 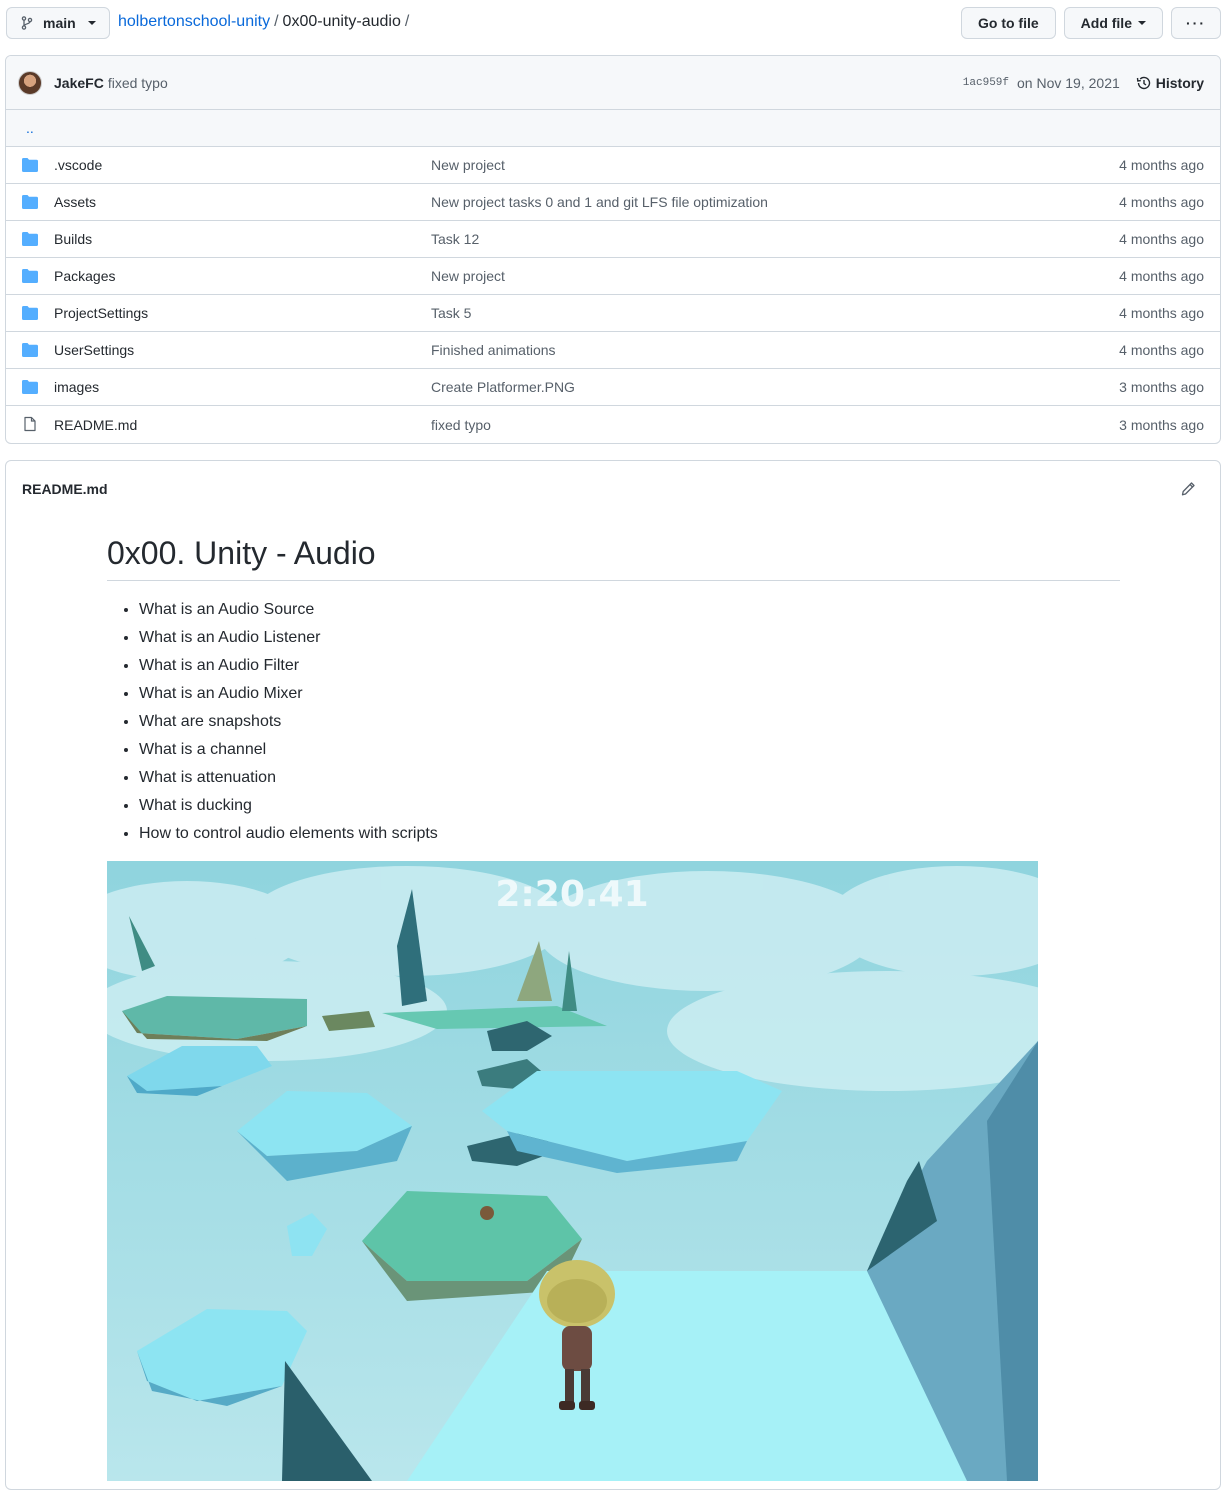 I want to click on file-name-link: Packages, so click(x=84, y=276).